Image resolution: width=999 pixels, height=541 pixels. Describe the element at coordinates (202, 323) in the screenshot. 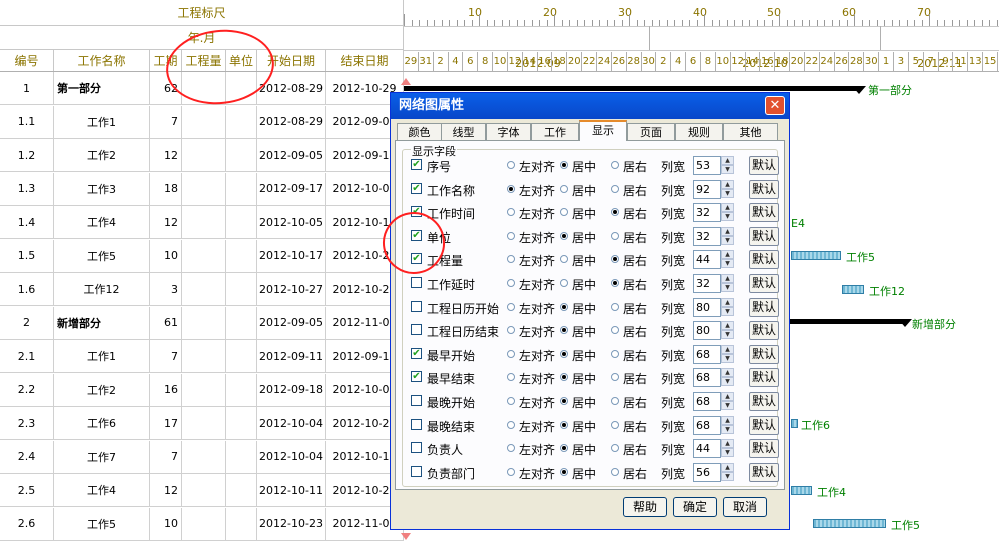

I see `table-row: 2 新增部分 61 2012-09-05 2012-11-04` at that location.